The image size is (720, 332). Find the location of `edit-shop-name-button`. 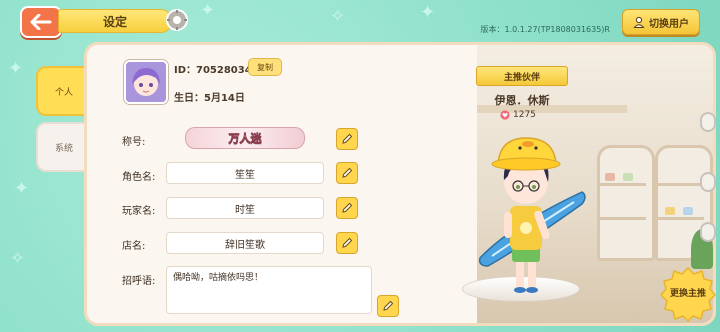

edit-shop-name-button is located at coordinates (347, 243).